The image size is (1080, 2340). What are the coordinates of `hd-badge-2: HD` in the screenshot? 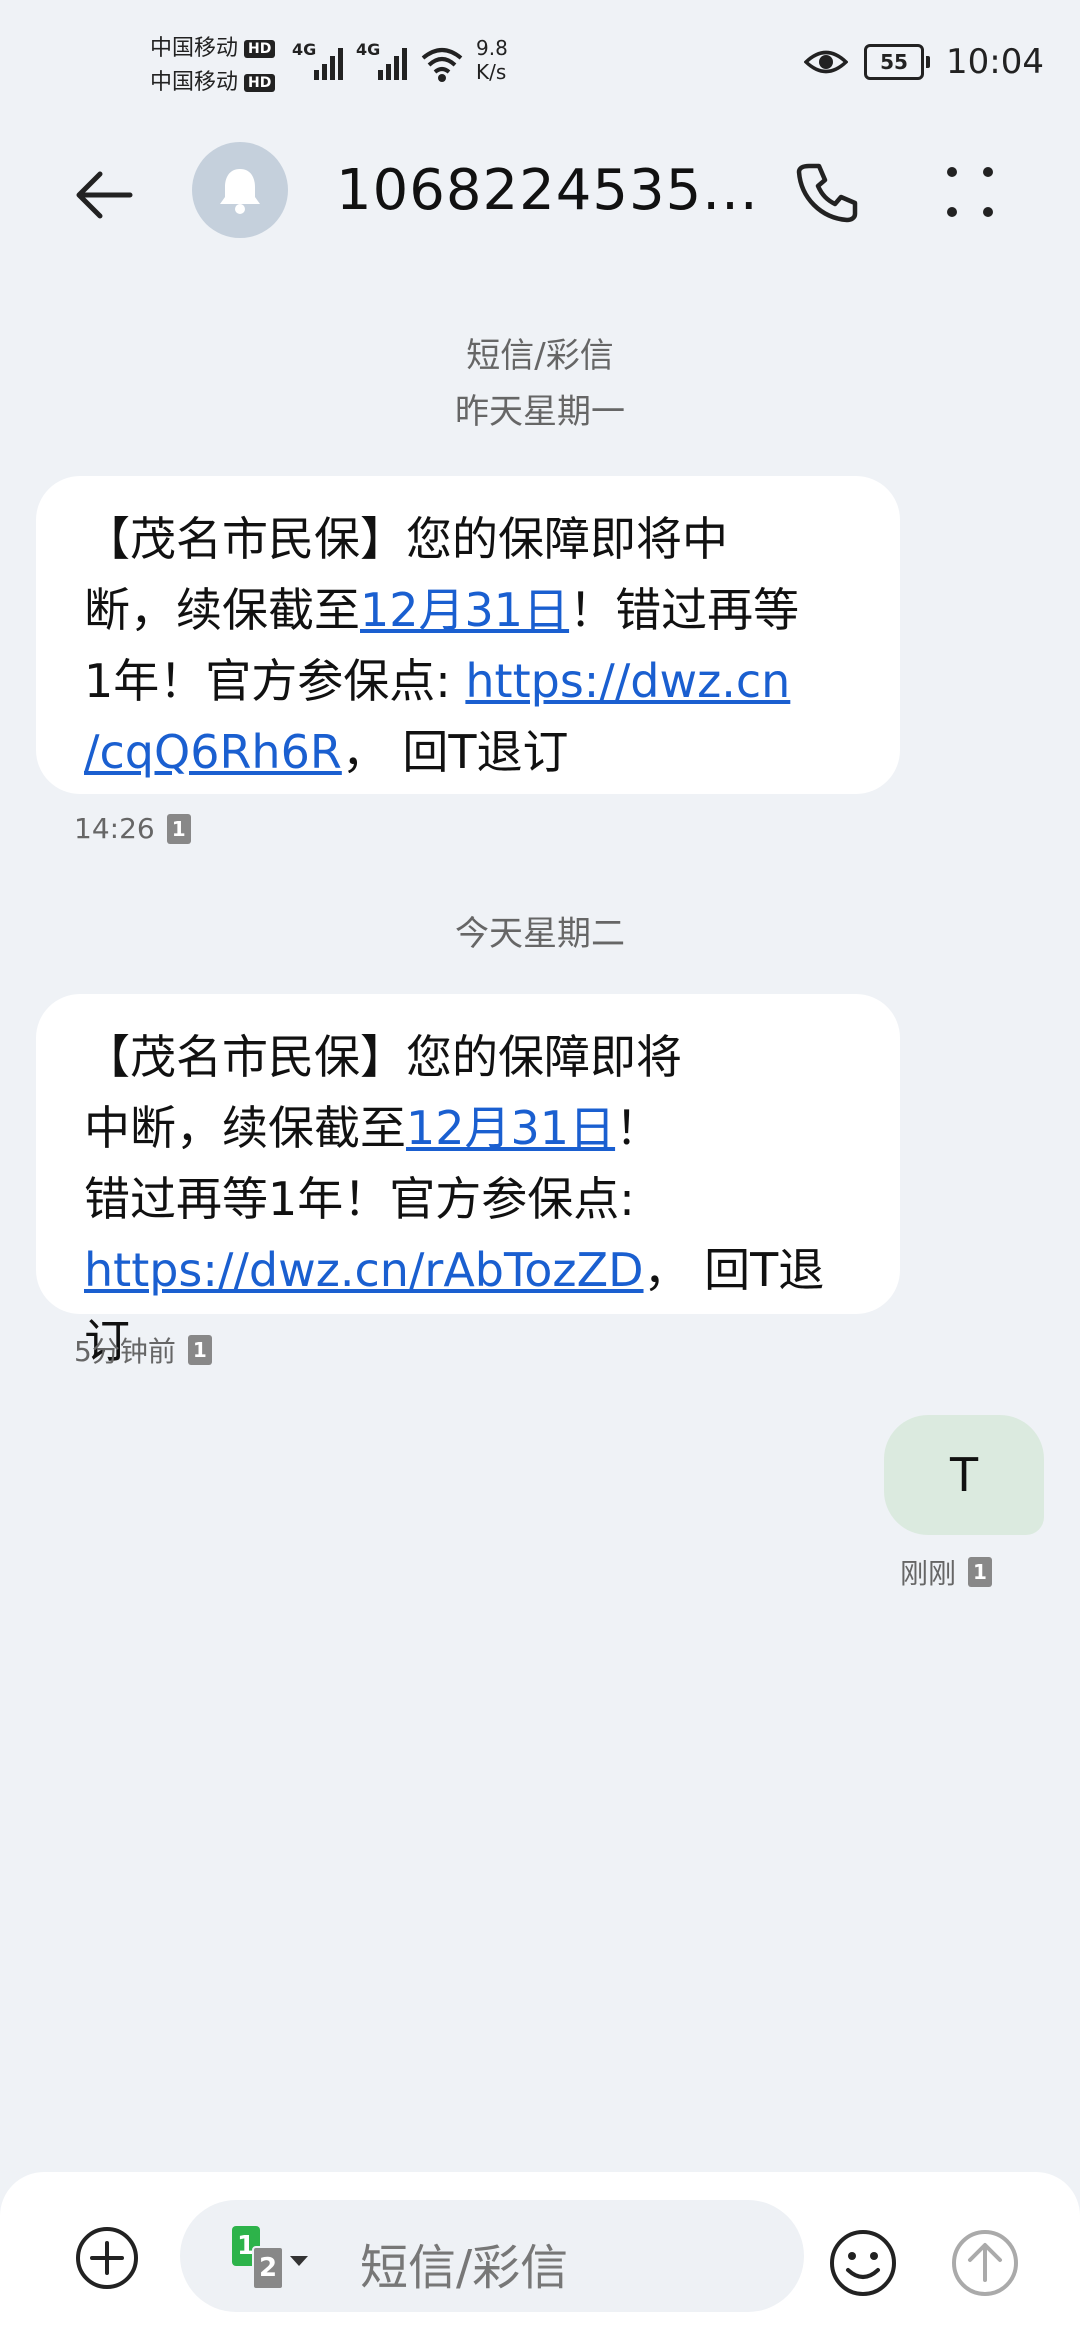 It's located at (260, 83).